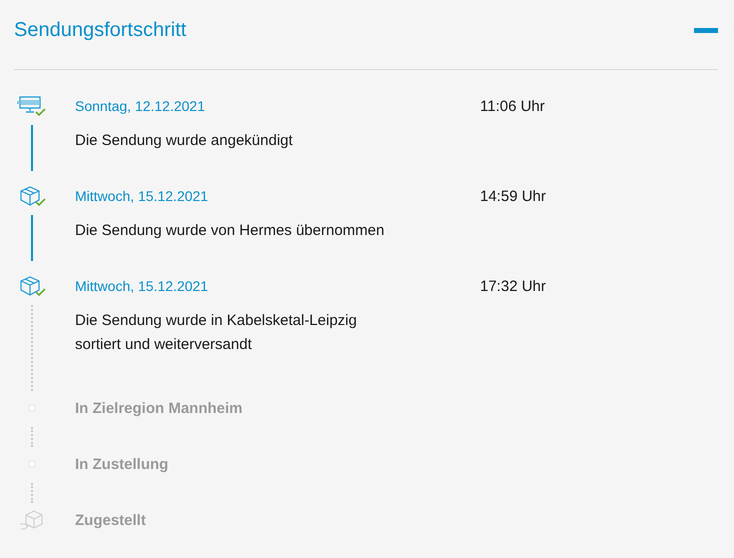 The width and height of the screenshot is (734, 558). I want to click on pending-step-label: In Zielregion Mannheim, so click(159, 408).